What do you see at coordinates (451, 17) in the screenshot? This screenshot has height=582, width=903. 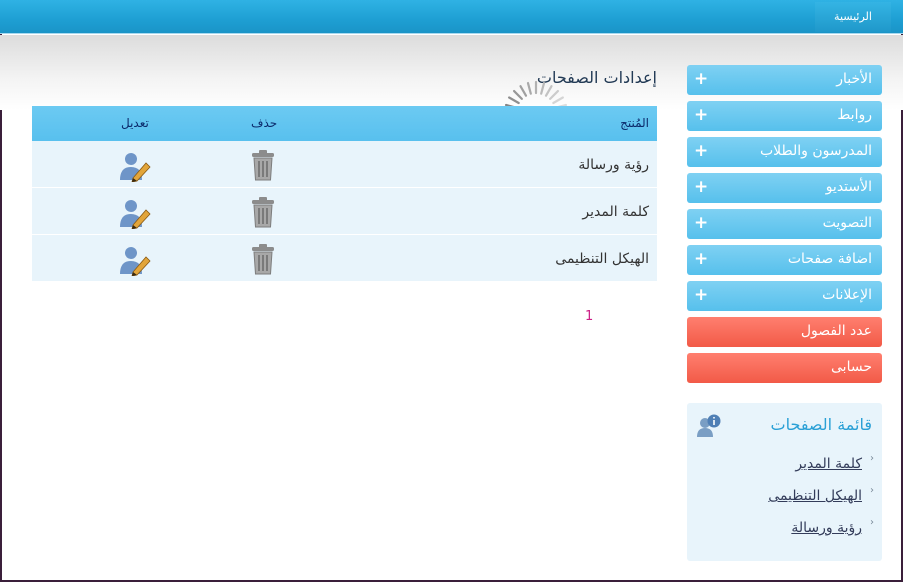 I see `top-navigation-bar: الرئيسية` at bounding box center [451, 17].